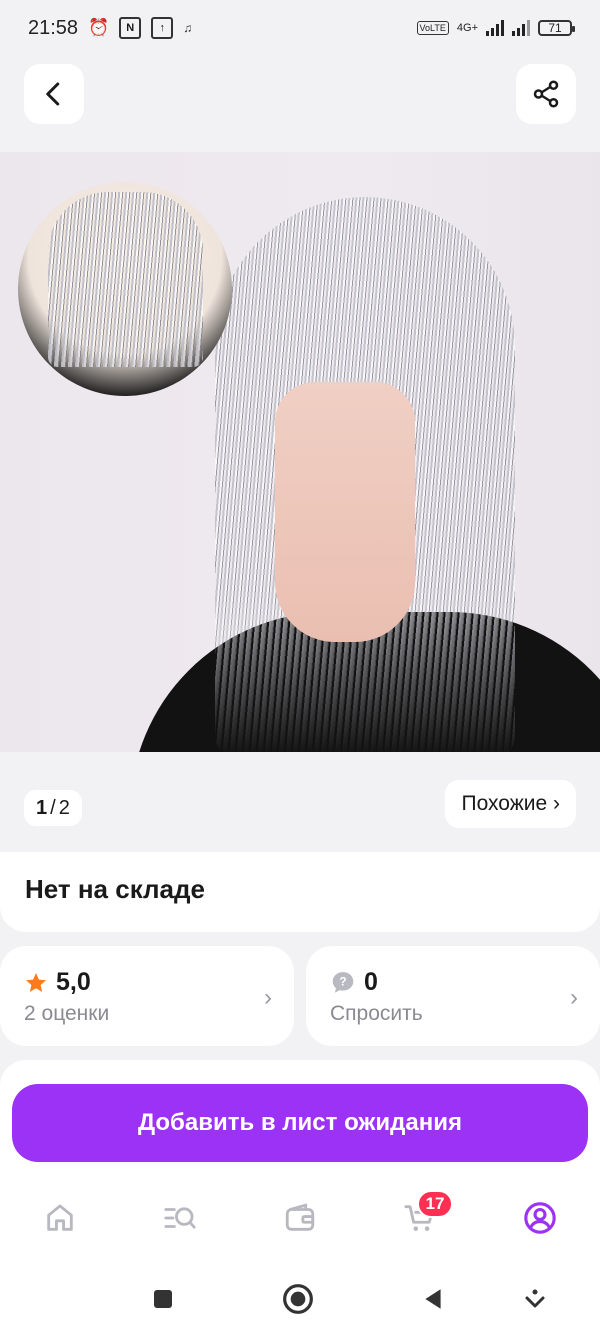  What do you see at coordinates (188, 28) in the screenshot?
I see `music-icon: ♫` at bounding box center [188, 28].